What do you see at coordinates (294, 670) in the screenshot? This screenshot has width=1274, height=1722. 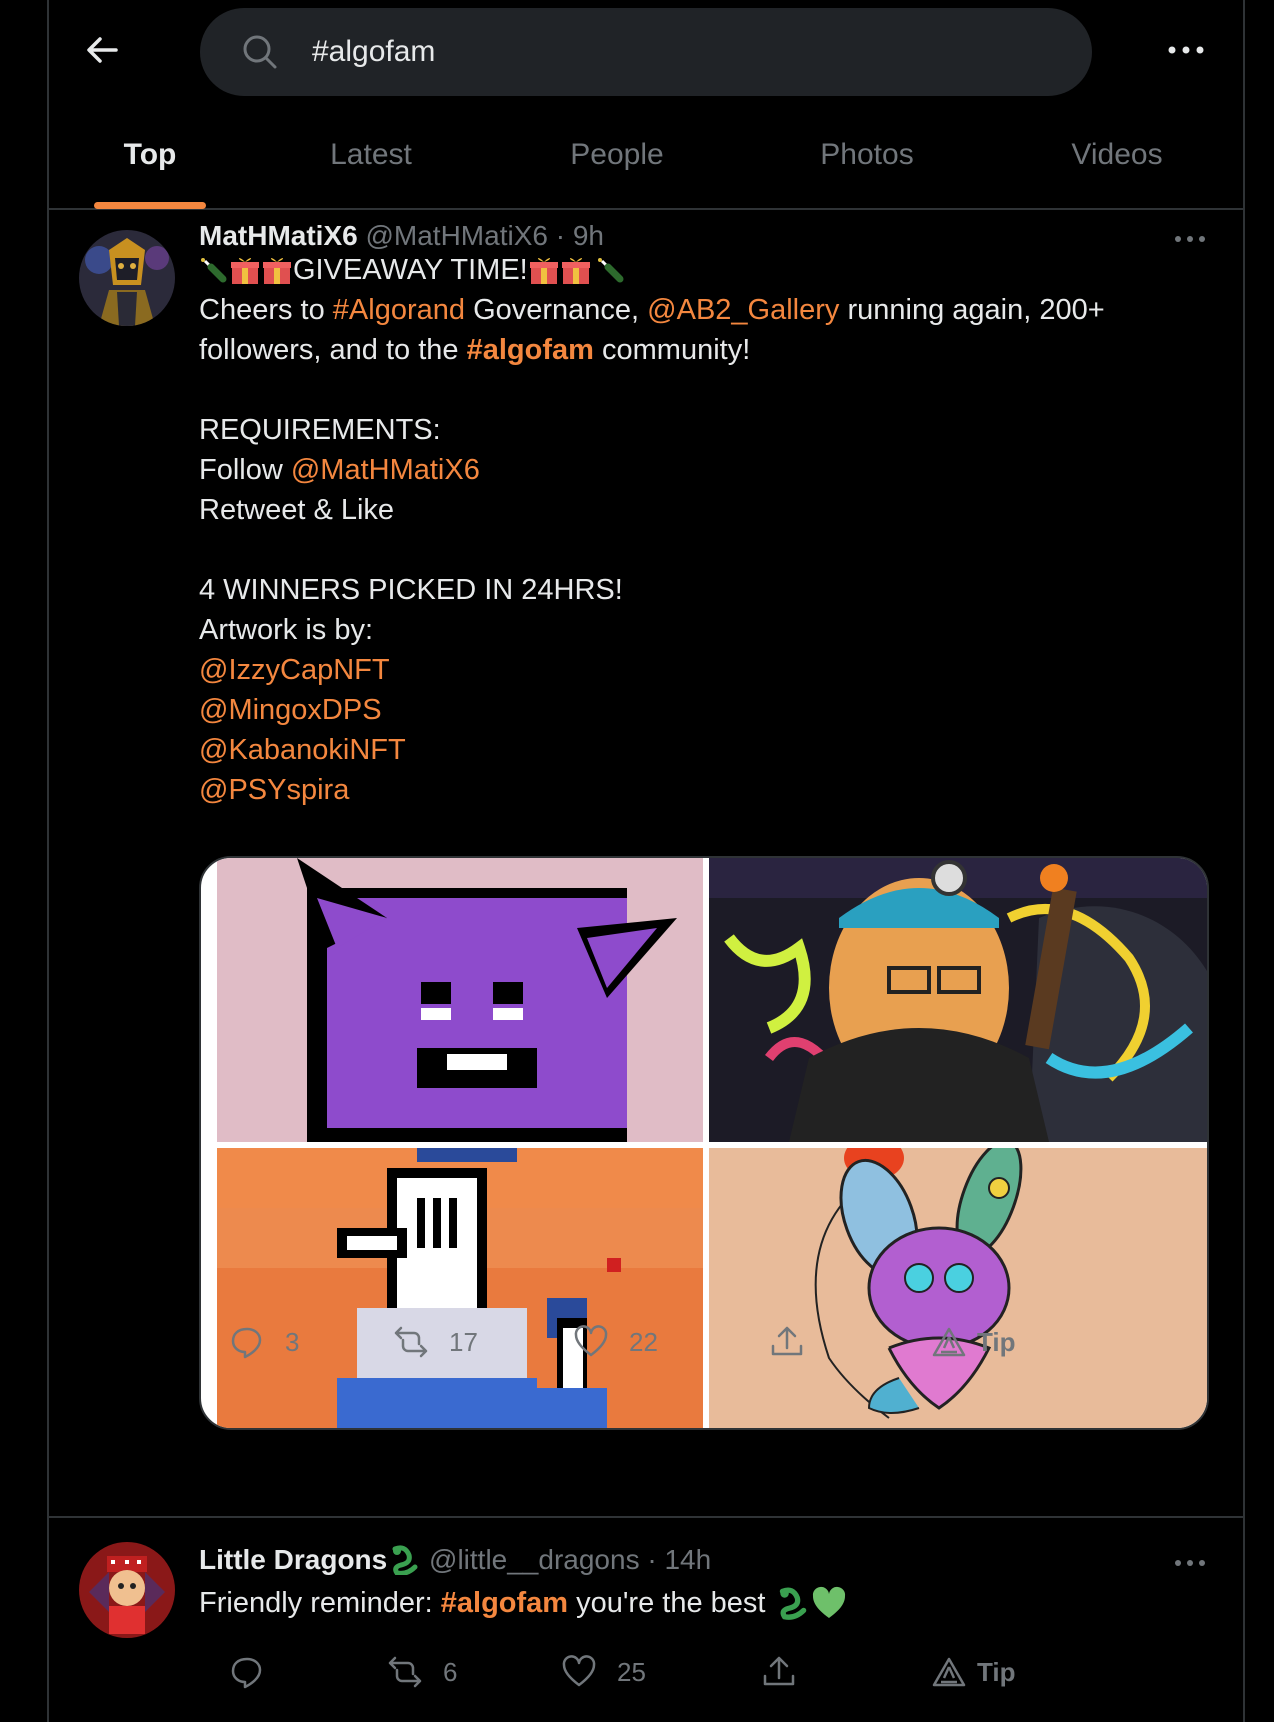 I see `mention-link: @IzzyCapNFT` at bounding box center [294, 670].